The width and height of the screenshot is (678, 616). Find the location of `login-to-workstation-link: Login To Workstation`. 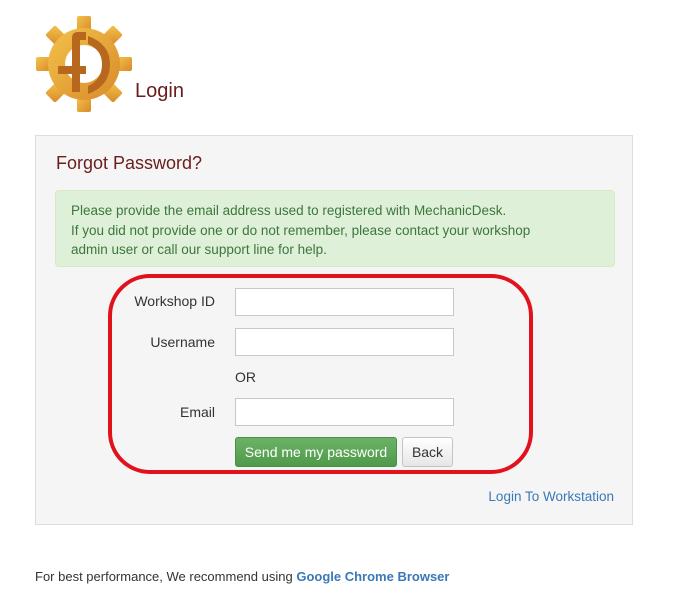

login-to-workstation-link: Login To Workstation is located at coordinates (551, 496).